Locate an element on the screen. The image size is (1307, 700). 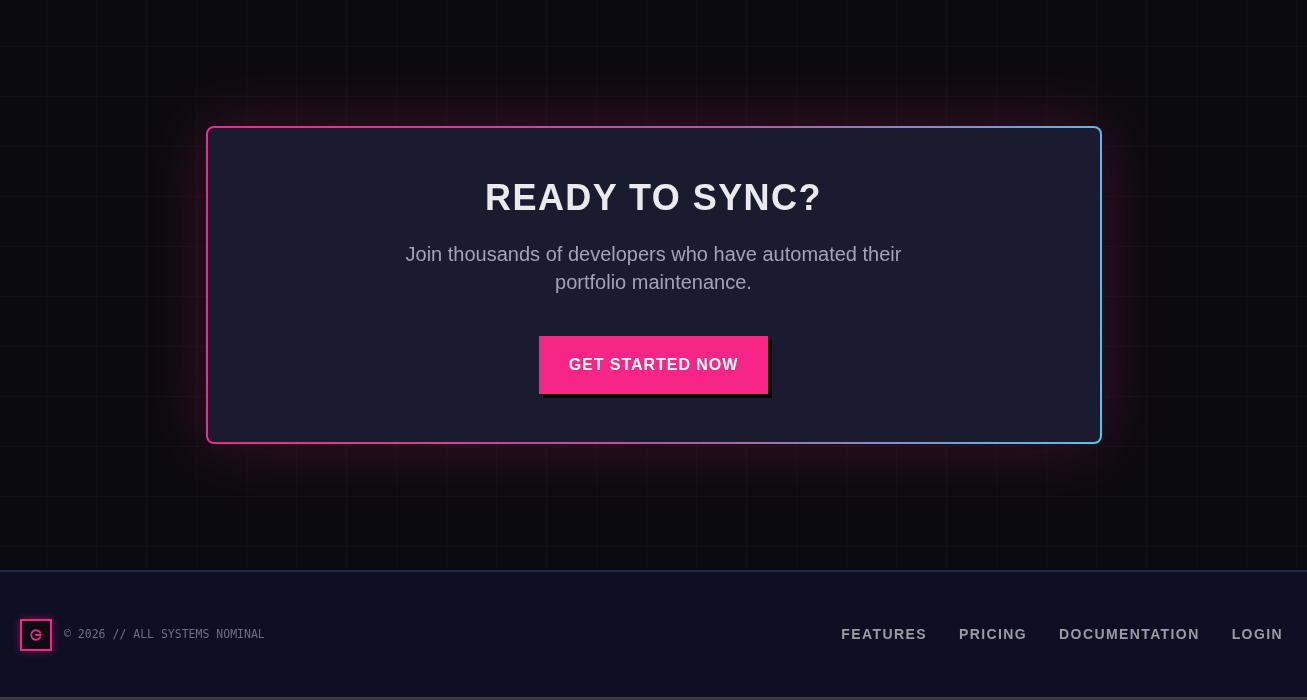
footer-nav-link: LOGIN is located at coordinates (1257, 634).